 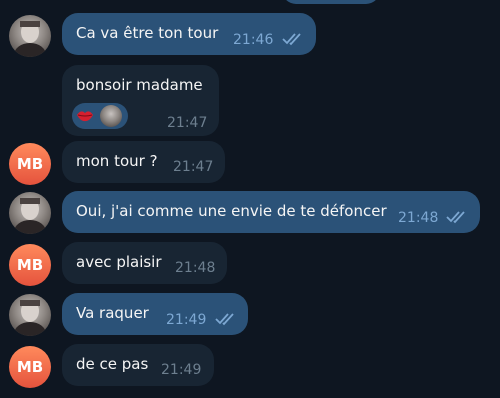 I want to click on message-bubble: Ca va être ton tour 21:46, so click(x=189, y=34).